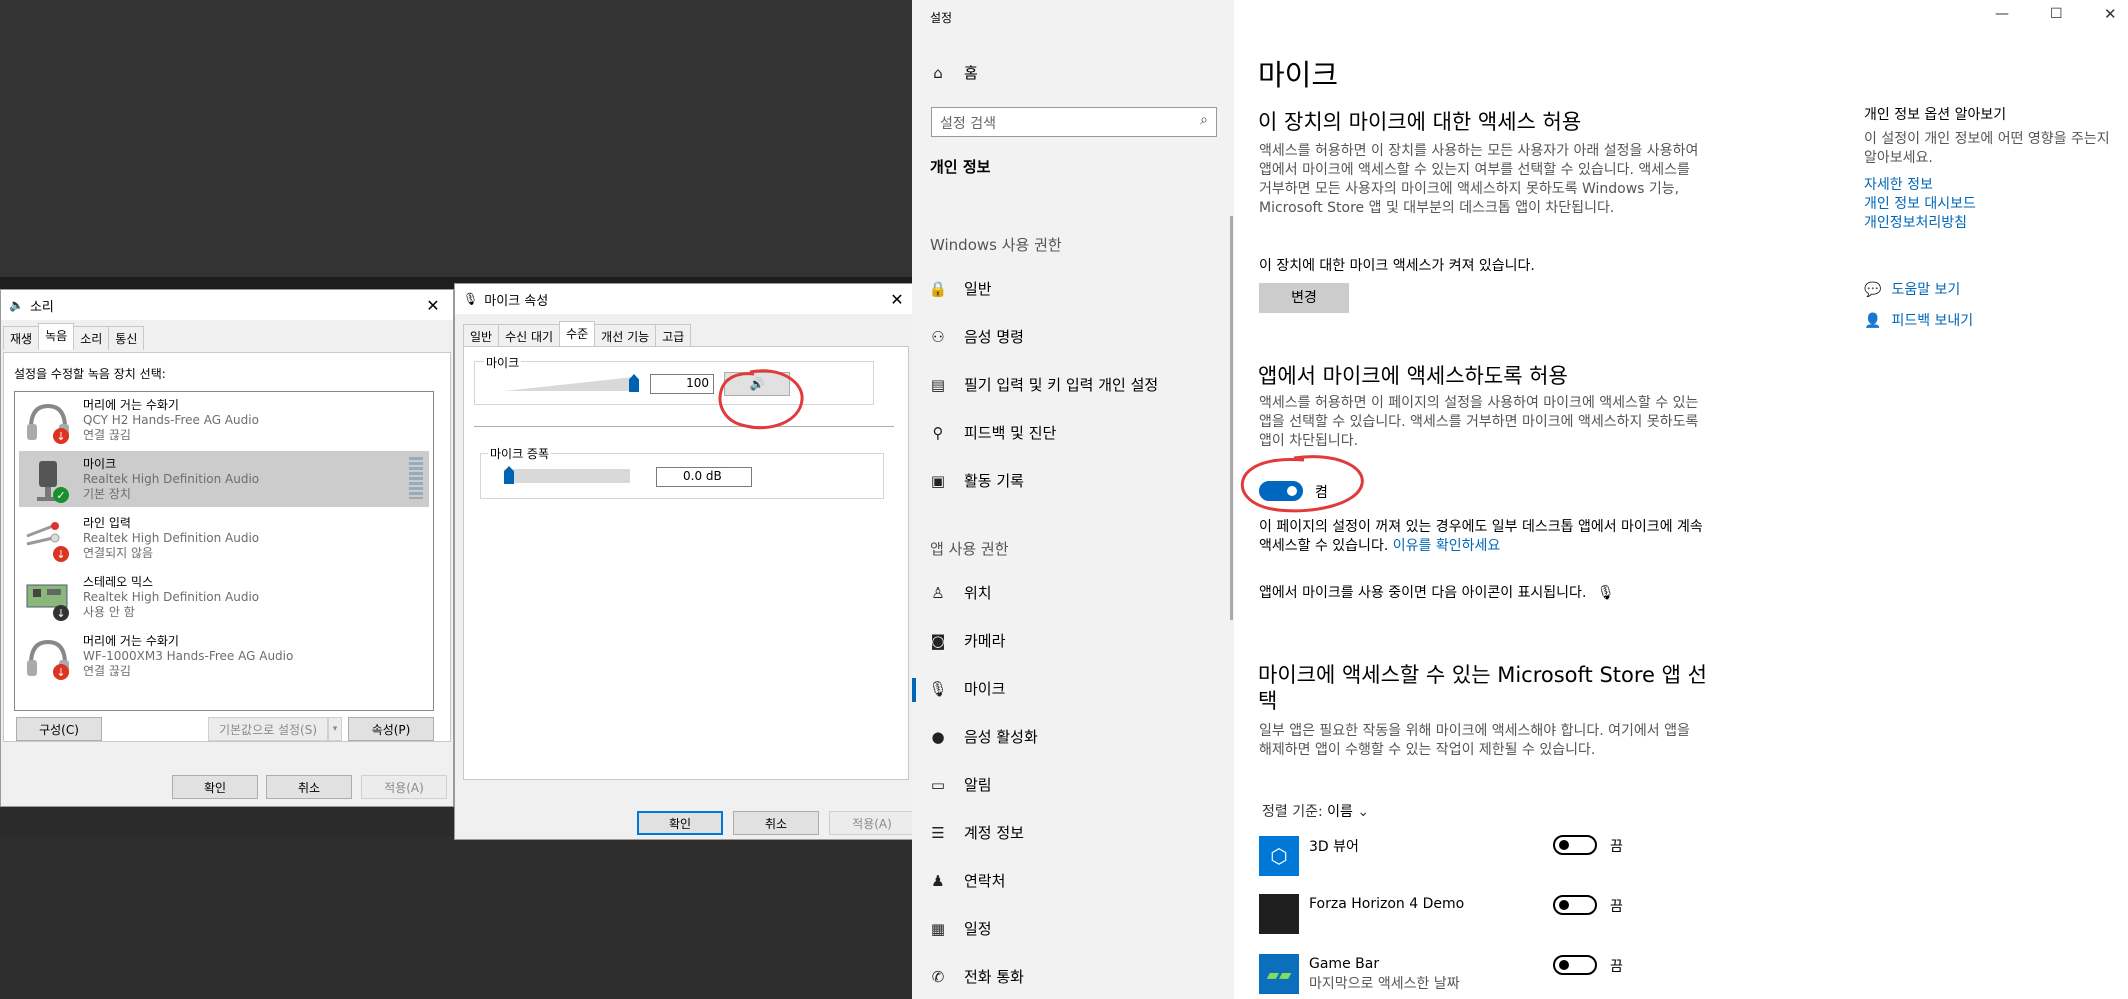  What do you see at coordinates (1384, 984) in the screenshot?
I see `app-last-access: 마지막으로 액세스한 날짜` at bounding box center [1384, 984].